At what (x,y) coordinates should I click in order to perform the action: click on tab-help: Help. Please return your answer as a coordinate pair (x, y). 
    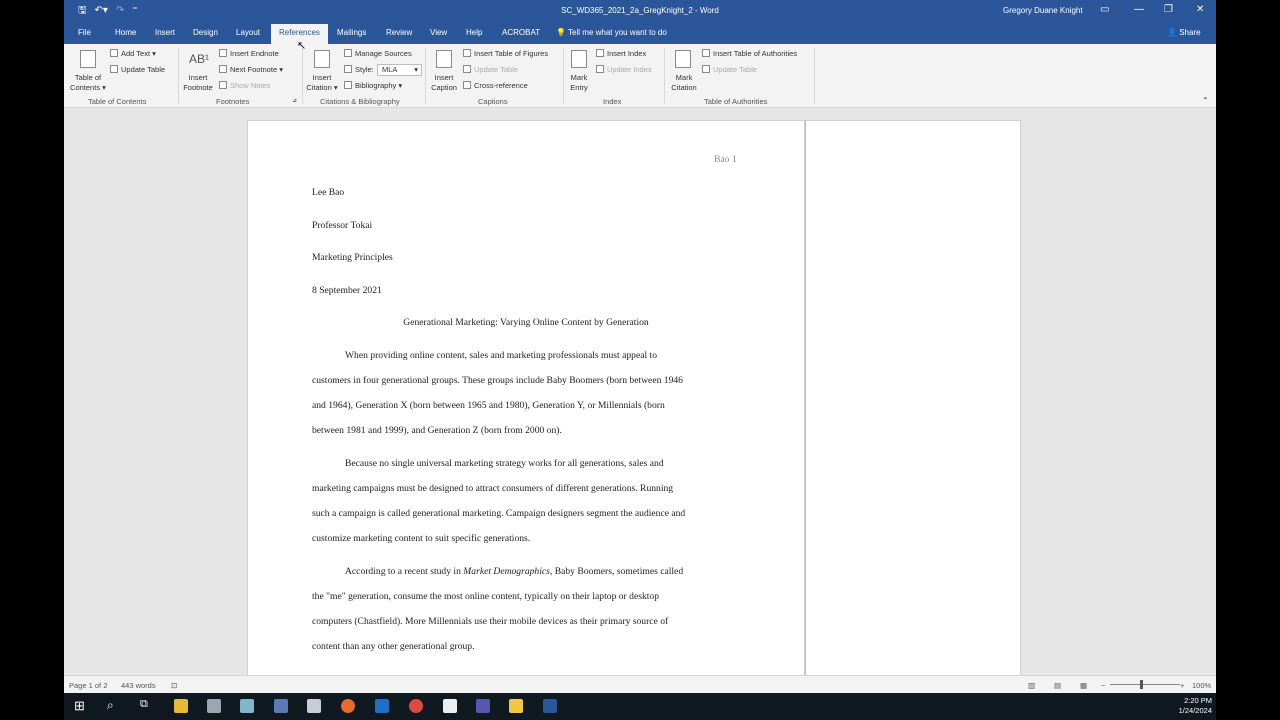
    Looking at the image, I should click on (474, 32).